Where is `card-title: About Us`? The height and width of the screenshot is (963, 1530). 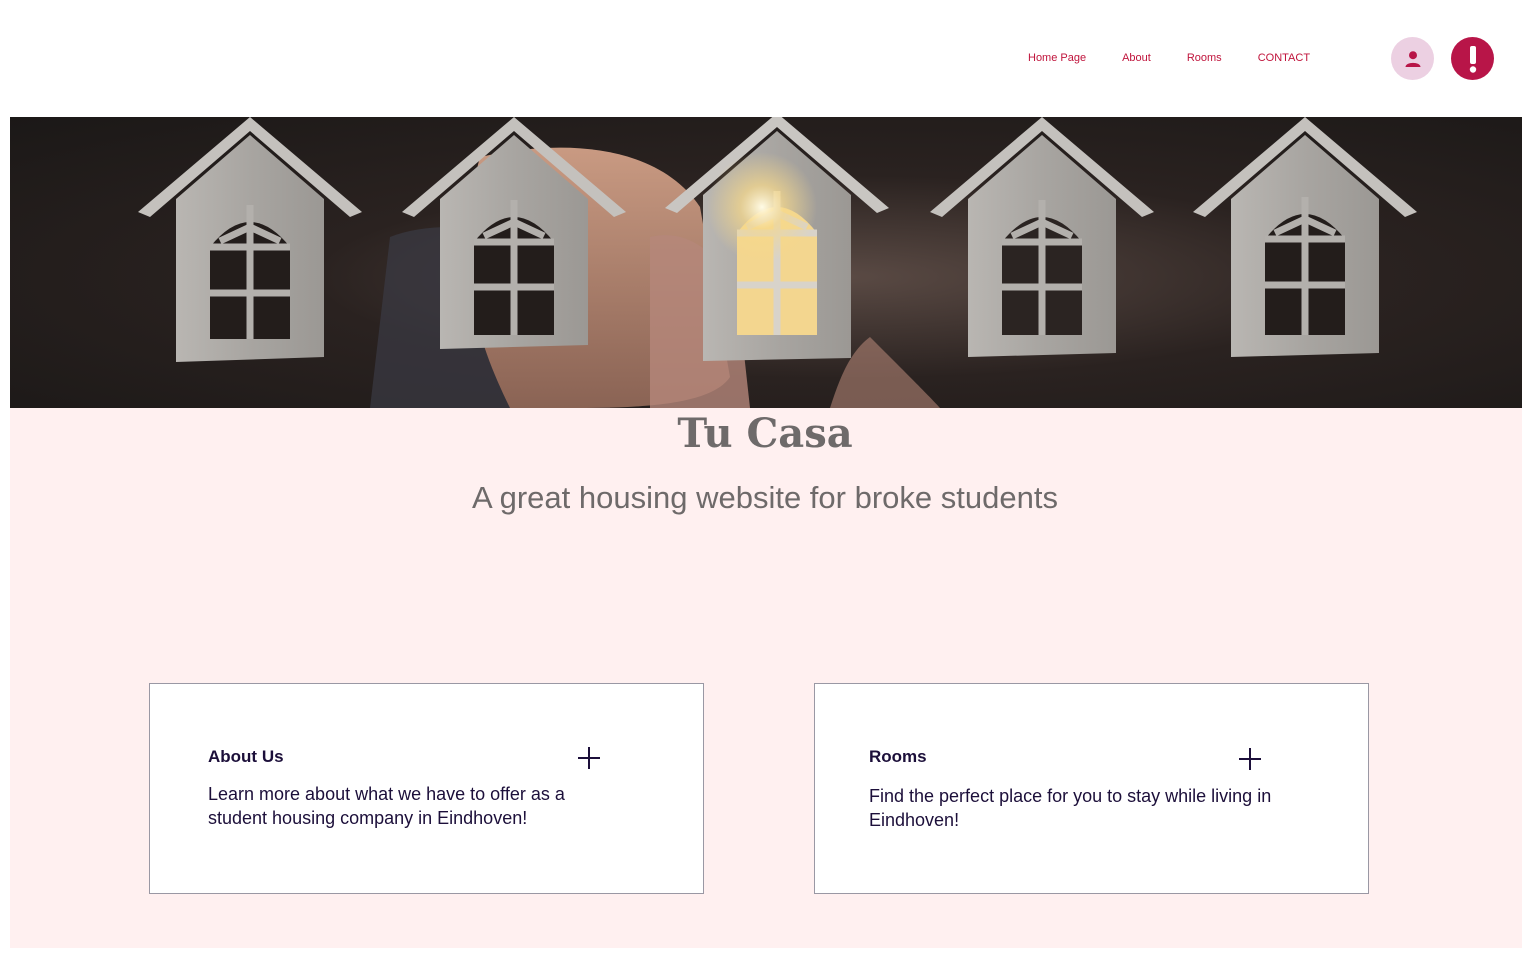
card-title: About Us is located at coordinates (246, 756).